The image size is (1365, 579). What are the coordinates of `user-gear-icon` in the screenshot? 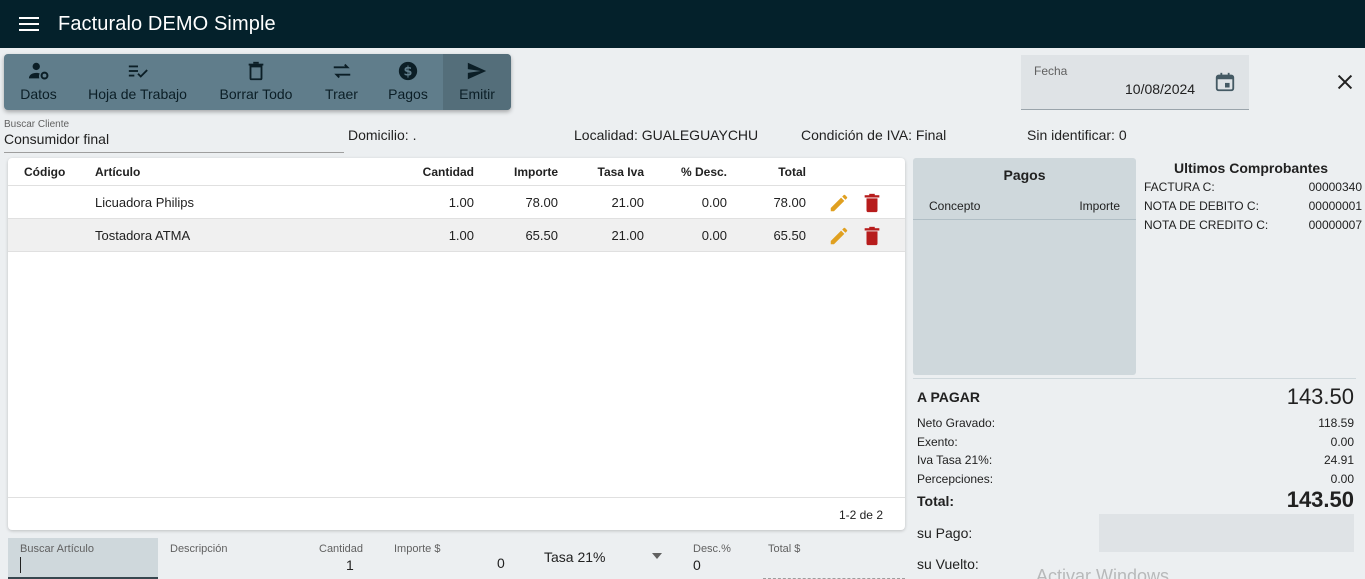 It's located at (38, 71).